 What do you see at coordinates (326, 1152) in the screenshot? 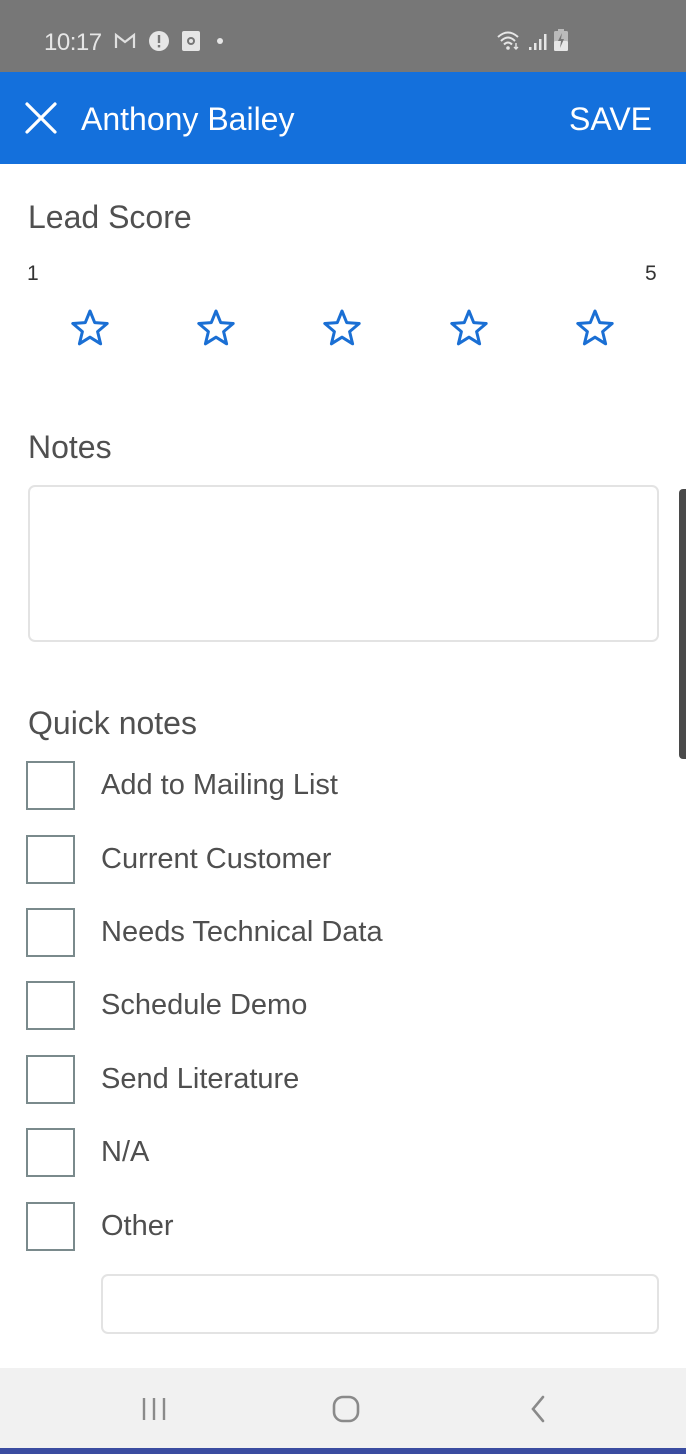
I see `quick-note-na: N/A` at bounding box center [326, 1152].